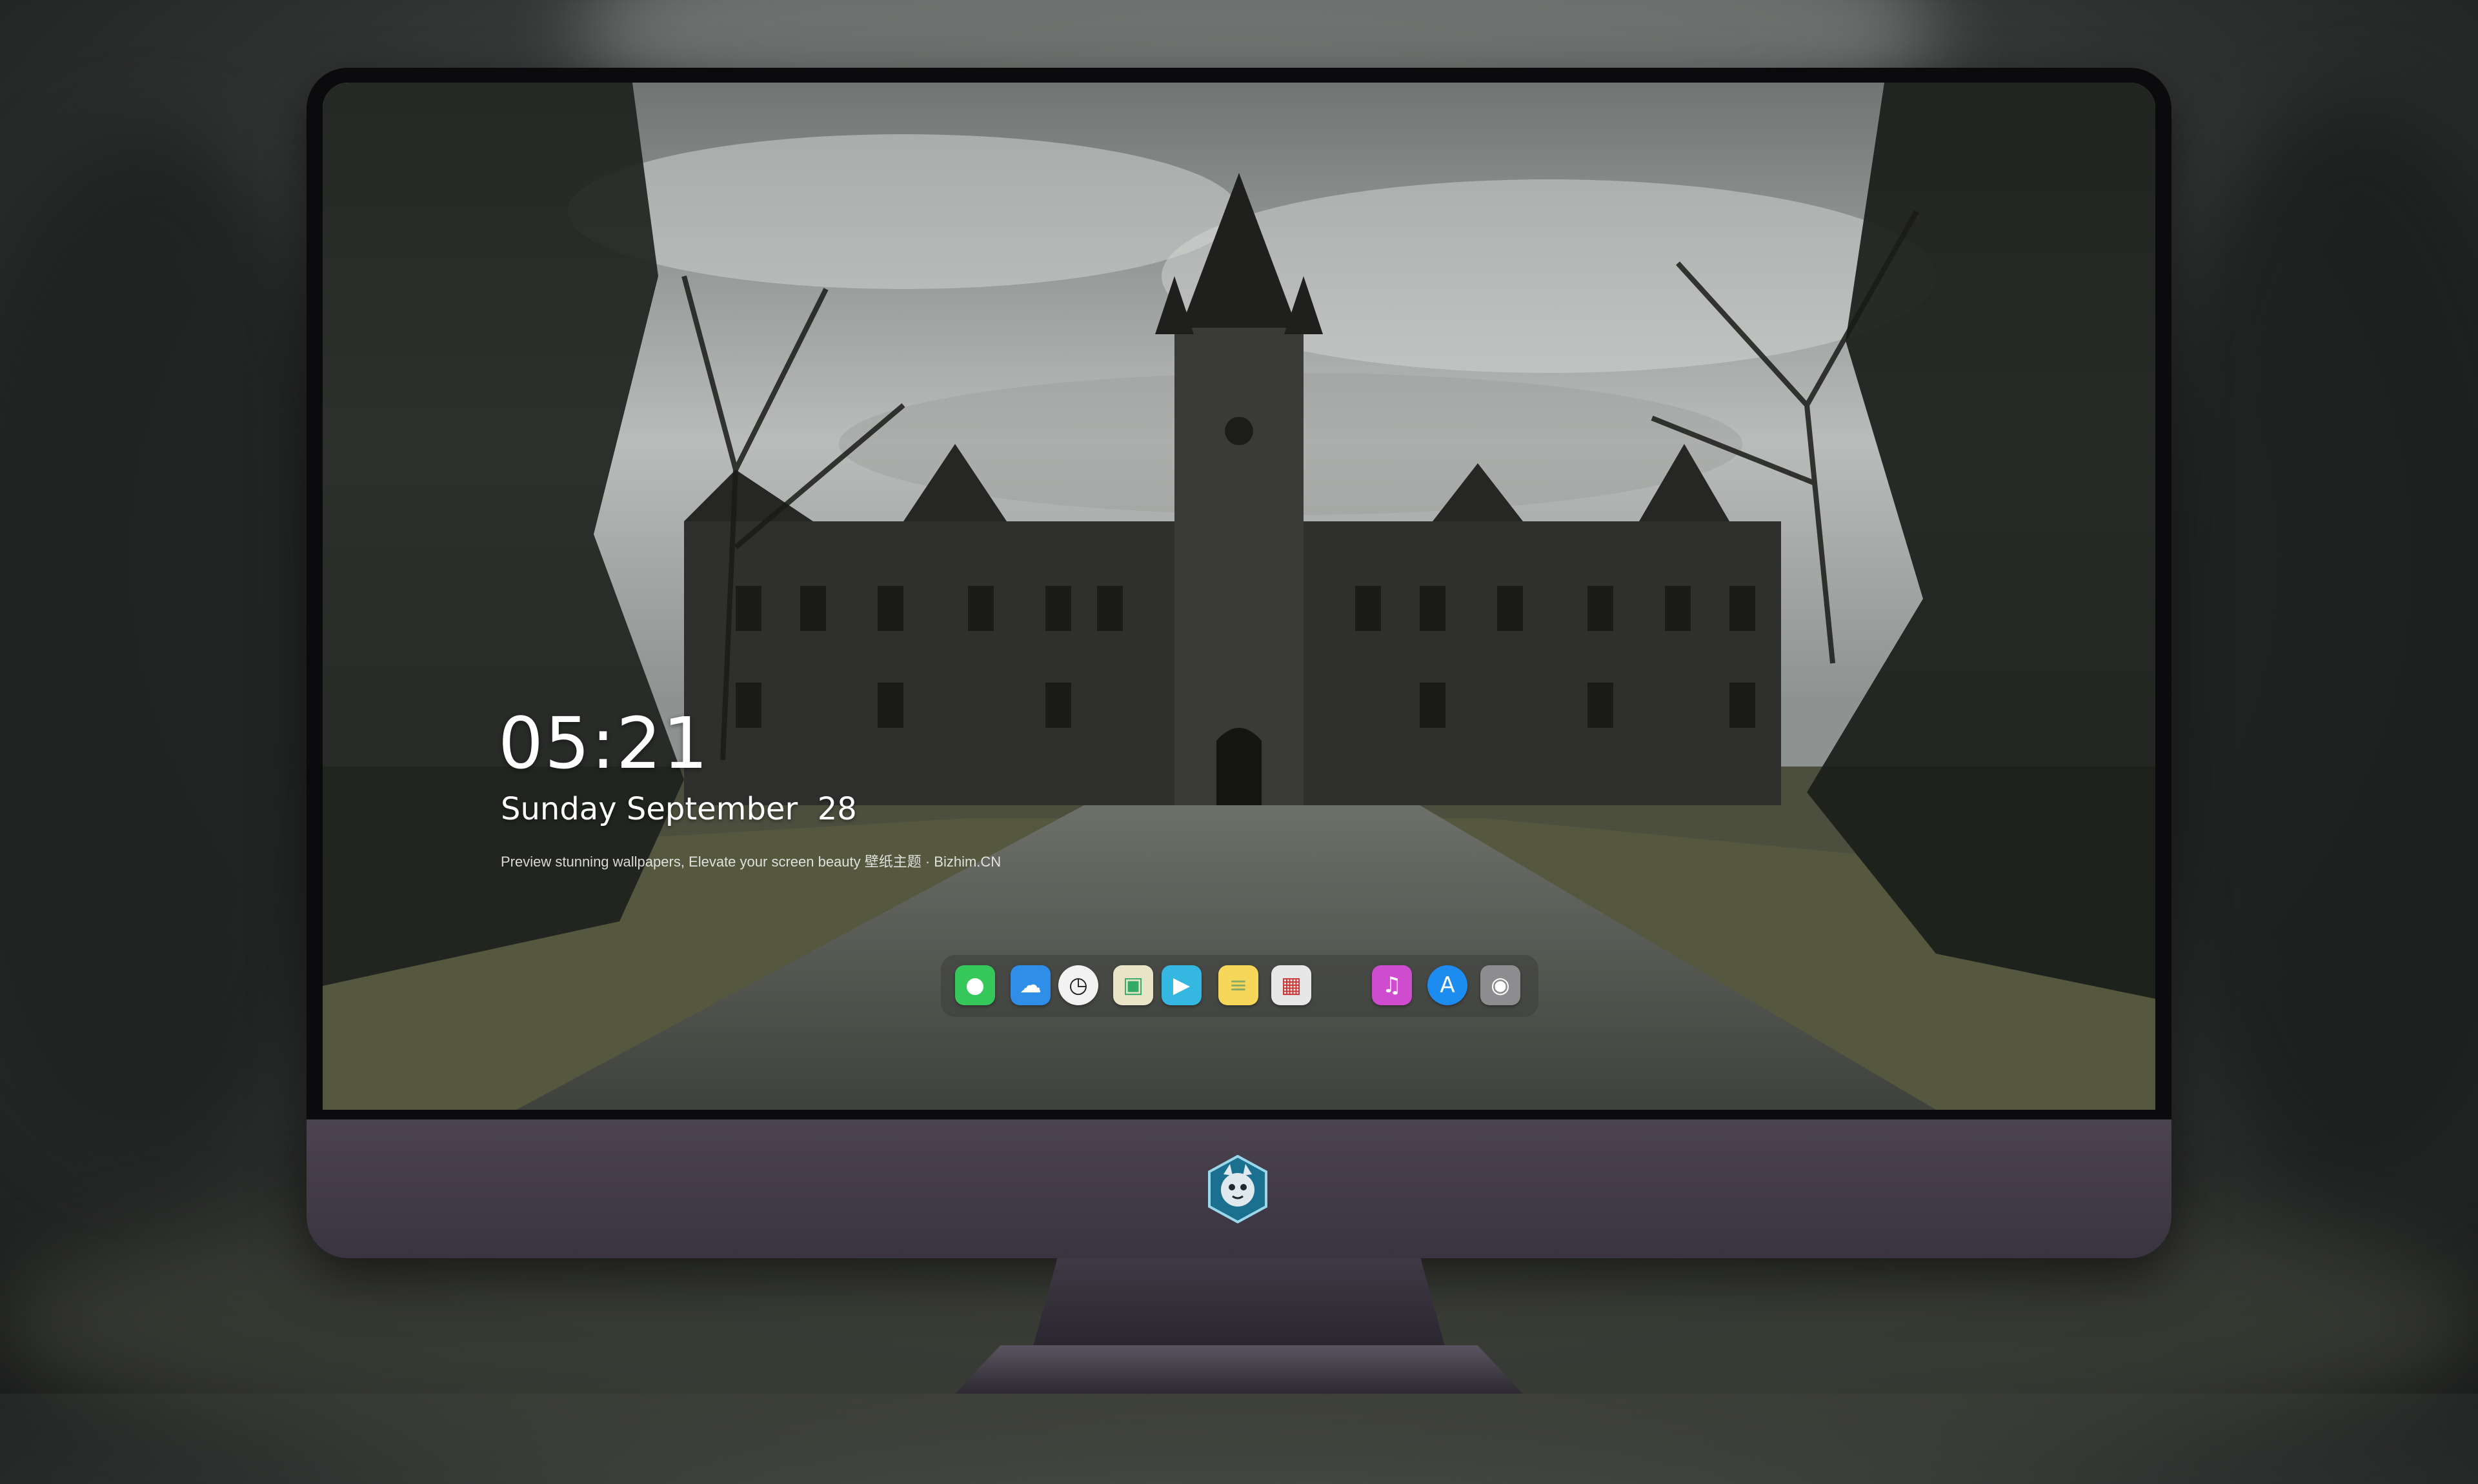 Image resolution: width=2478 pixels, height=1484 pixels. I want to click on clock-icon: ◷, so click(1078, 985).